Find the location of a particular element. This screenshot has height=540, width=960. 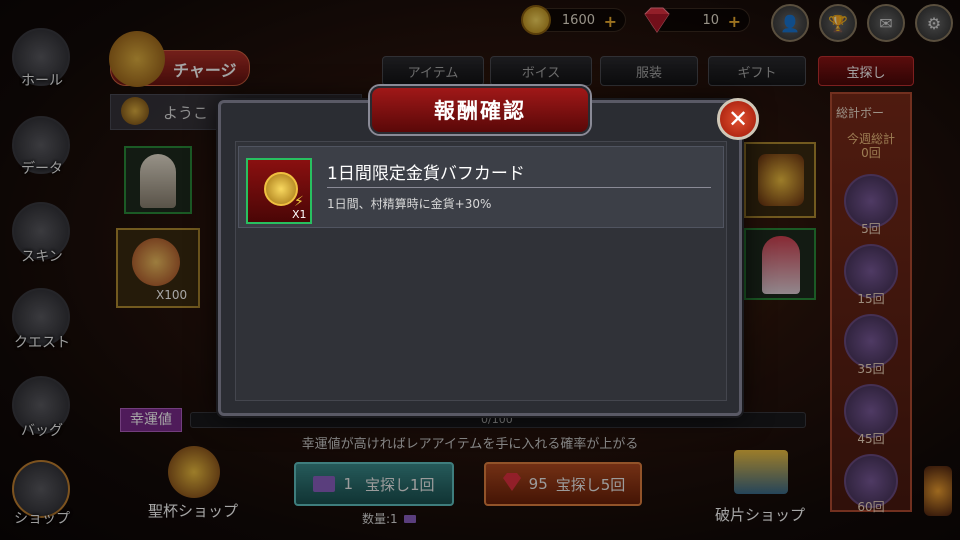

reward-item-name: 1日間限定金貨バフカード is located at coordinates (426, 174).